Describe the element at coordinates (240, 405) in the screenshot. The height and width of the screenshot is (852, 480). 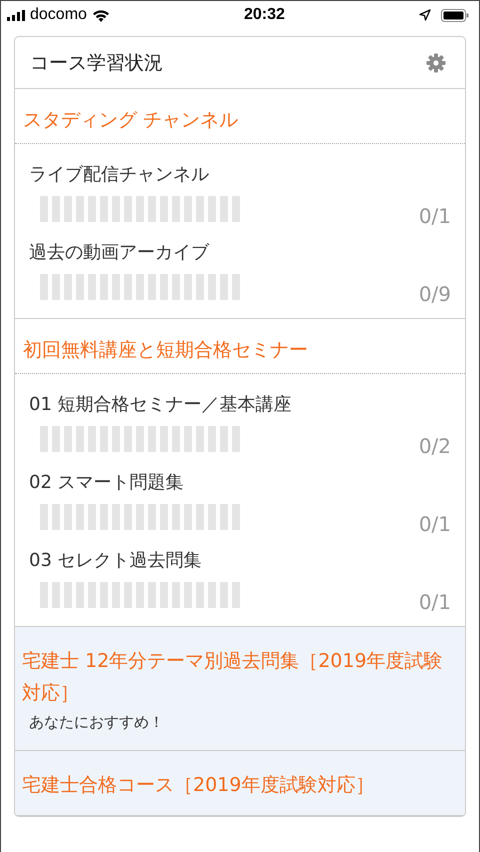
I see `course-title: 01 短期合格セミナー／基本講座` at that location.